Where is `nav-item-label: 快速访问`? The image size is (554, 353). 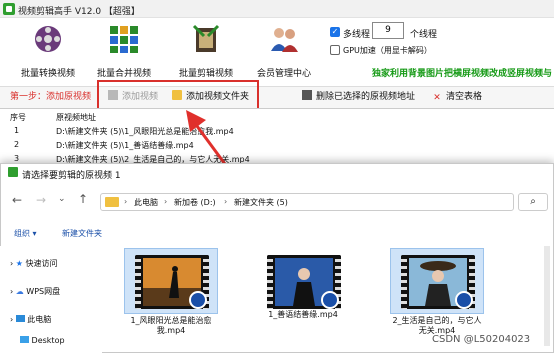
nav-item-label: 快速访问 is located at coordinates (41, 263).